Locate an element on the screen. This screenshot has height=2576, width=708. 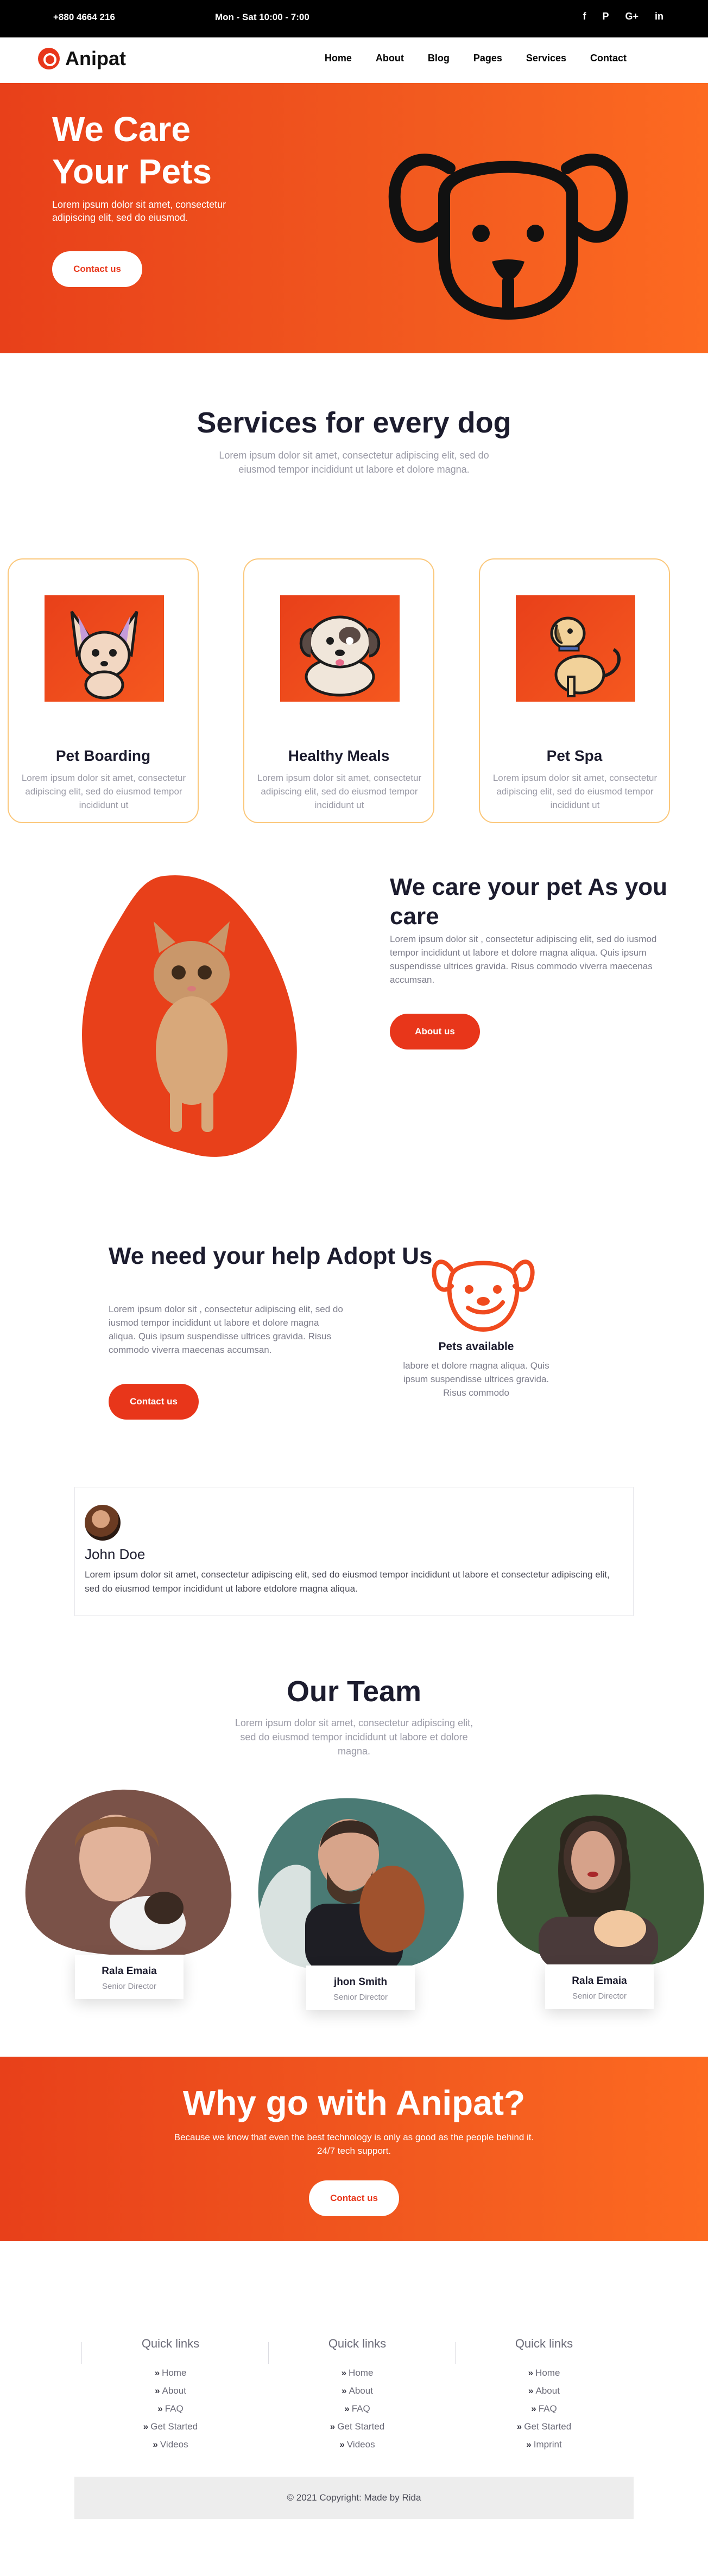
hero-contact-button: Contact us is located at coordinates (97, 269).